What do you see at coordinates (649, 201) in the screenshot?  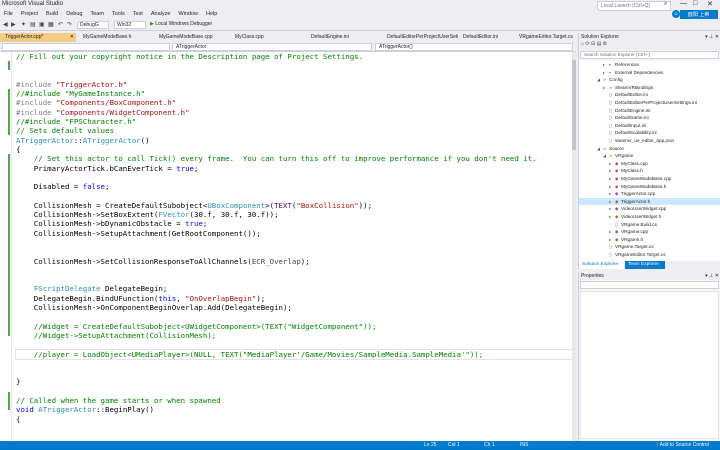 I see `tree-item: ▸ ◆ TriggerActor.h` at bounding box center [649, 201].